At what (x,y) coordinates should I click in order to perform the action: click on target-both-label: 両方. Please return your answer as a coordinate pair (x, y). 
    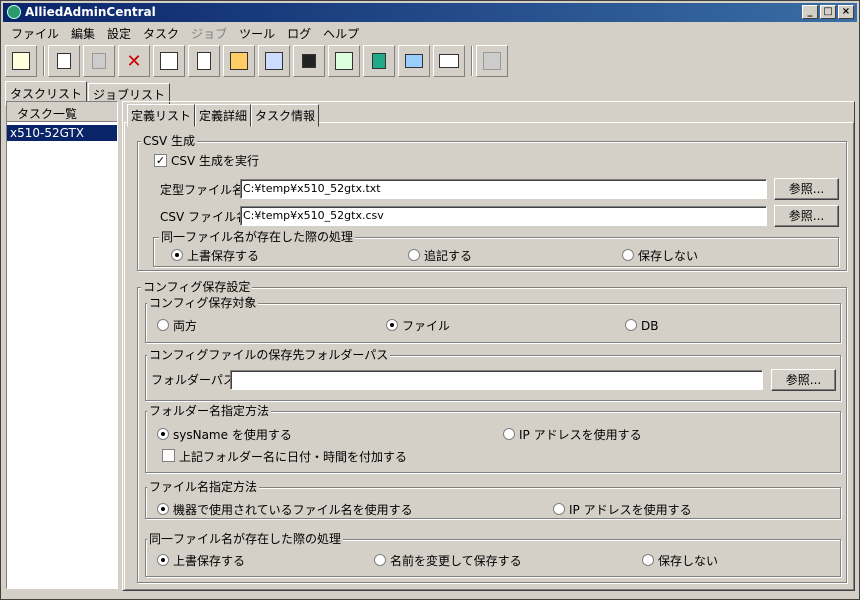
    Looking at the image, I should click on (185, 326).